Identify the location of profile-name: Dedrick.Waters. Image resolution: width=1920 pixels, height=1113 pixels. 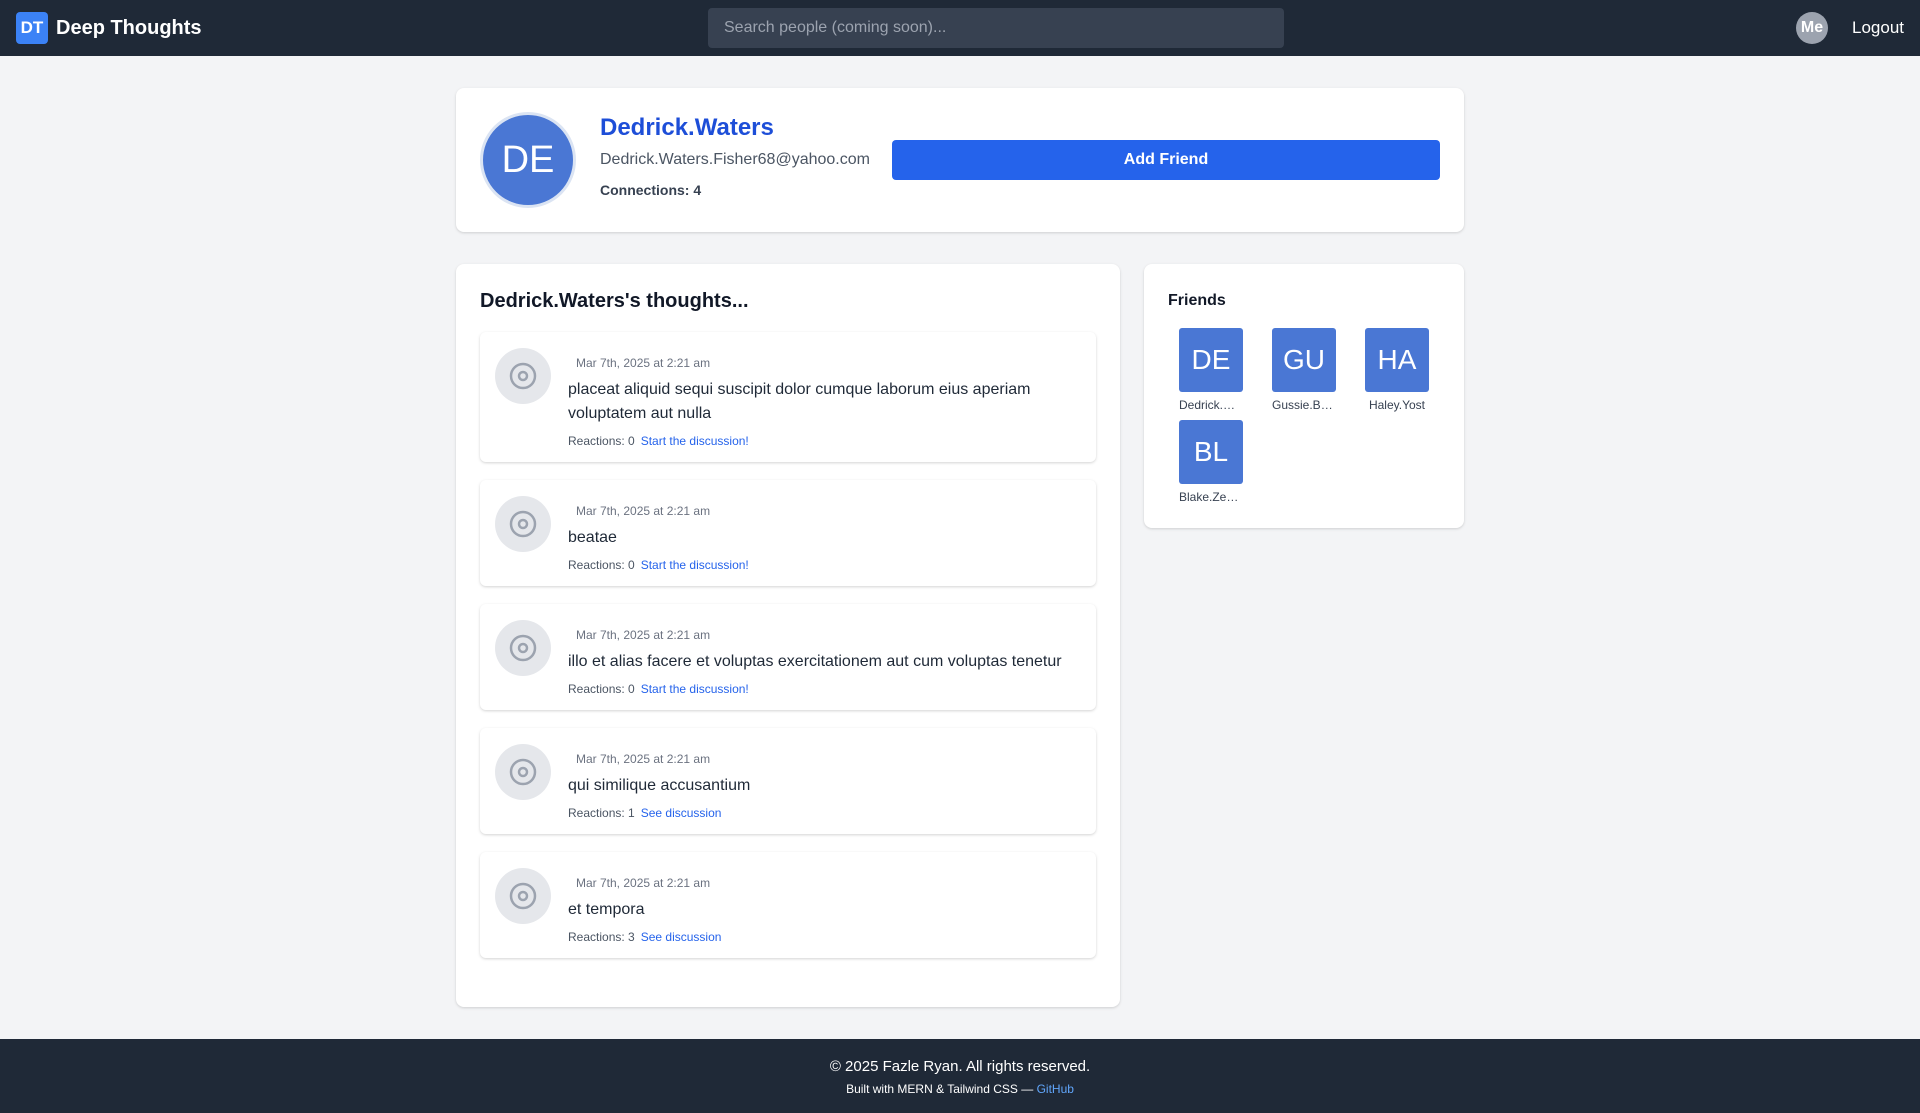
(687, 127).